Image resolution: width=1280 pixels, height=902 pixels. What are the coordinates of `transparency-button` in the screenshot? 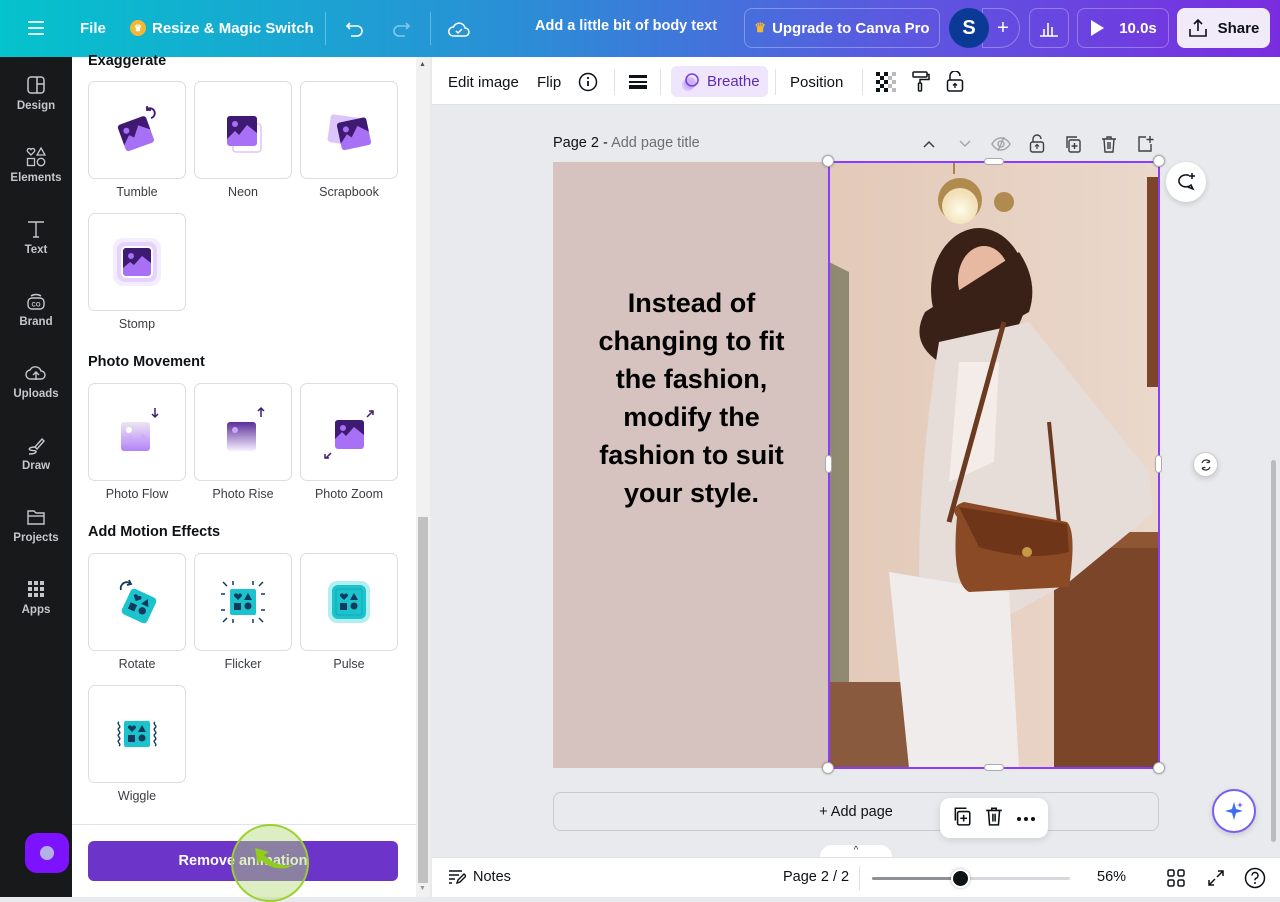 It's located at (886, 82).